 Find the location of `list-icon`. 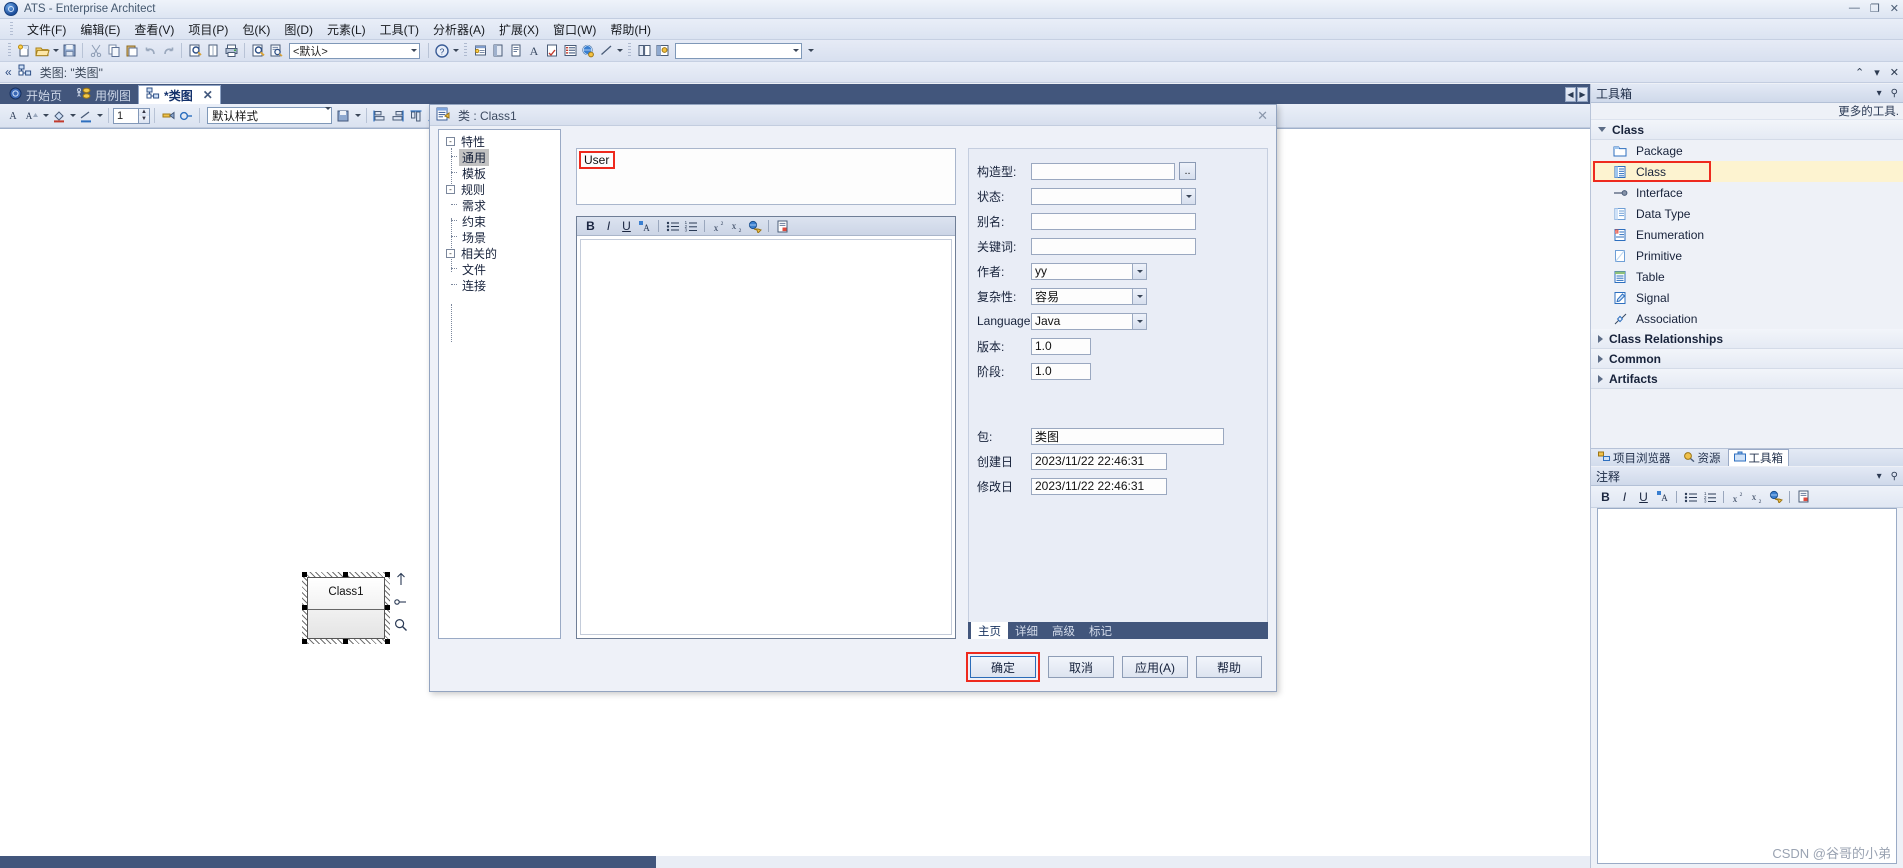

list-icon is located at coordinates (570, 51).